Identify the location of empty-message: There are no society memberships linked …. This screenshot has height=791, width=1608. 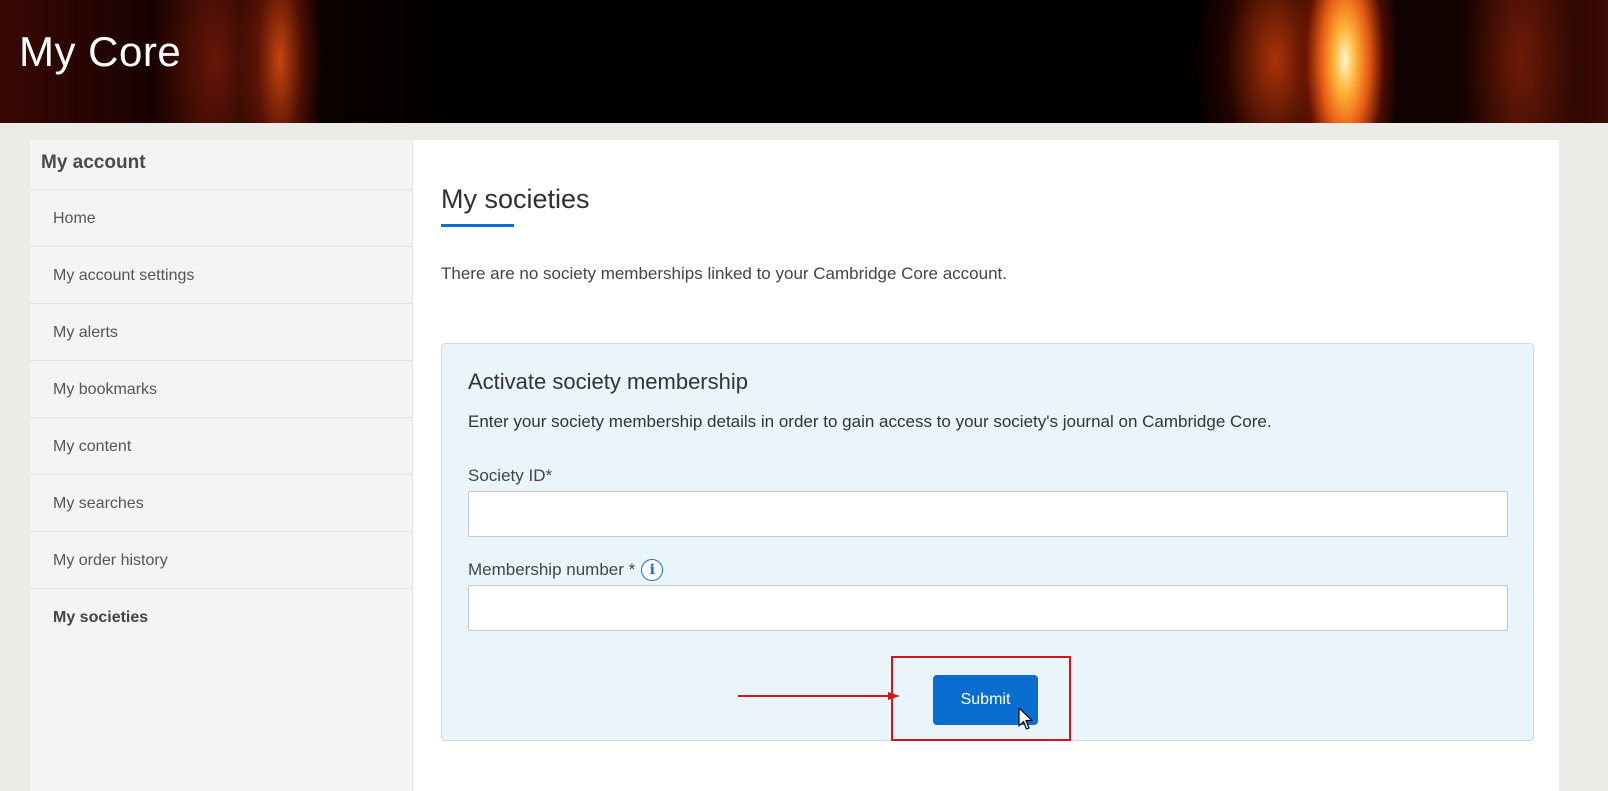
(724, 273).